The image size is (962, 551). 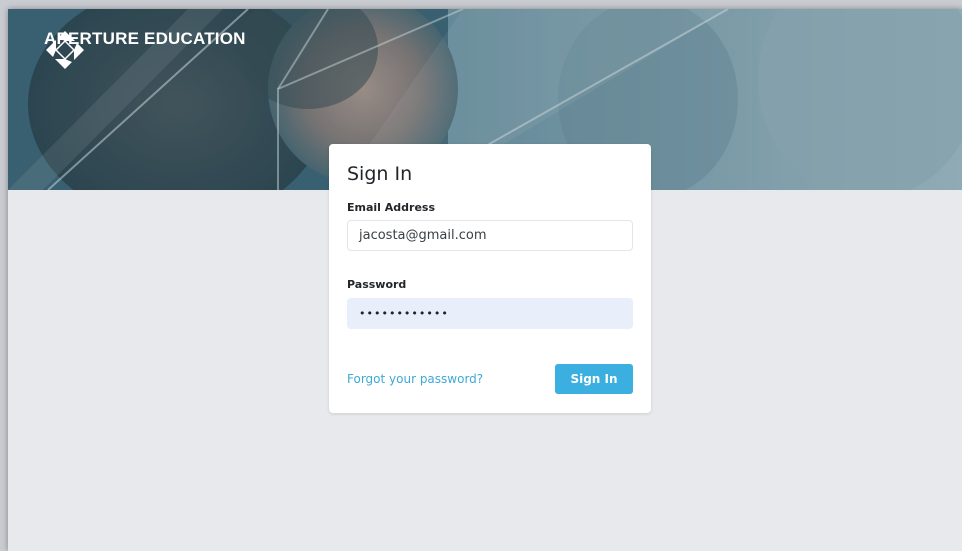 What do you see at coordinates (490, 313) in the screenshot?
I see `password-field: ••••••••••••` at bounding box center [490, 313].